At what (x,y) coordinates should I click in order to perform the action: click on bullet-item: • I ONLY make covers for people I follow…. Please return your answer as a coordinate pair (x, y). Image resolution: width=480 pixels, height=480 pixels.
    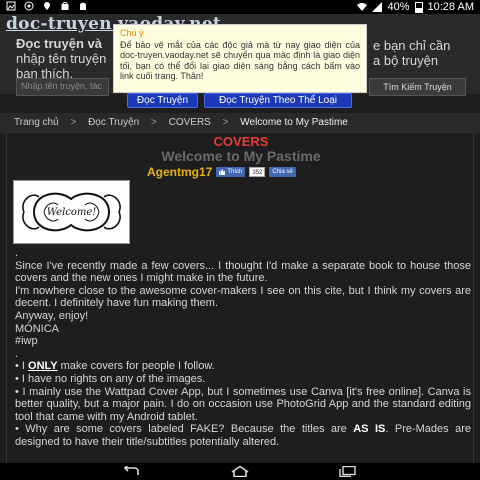
    Looking at the image, I should click on (243, 366).